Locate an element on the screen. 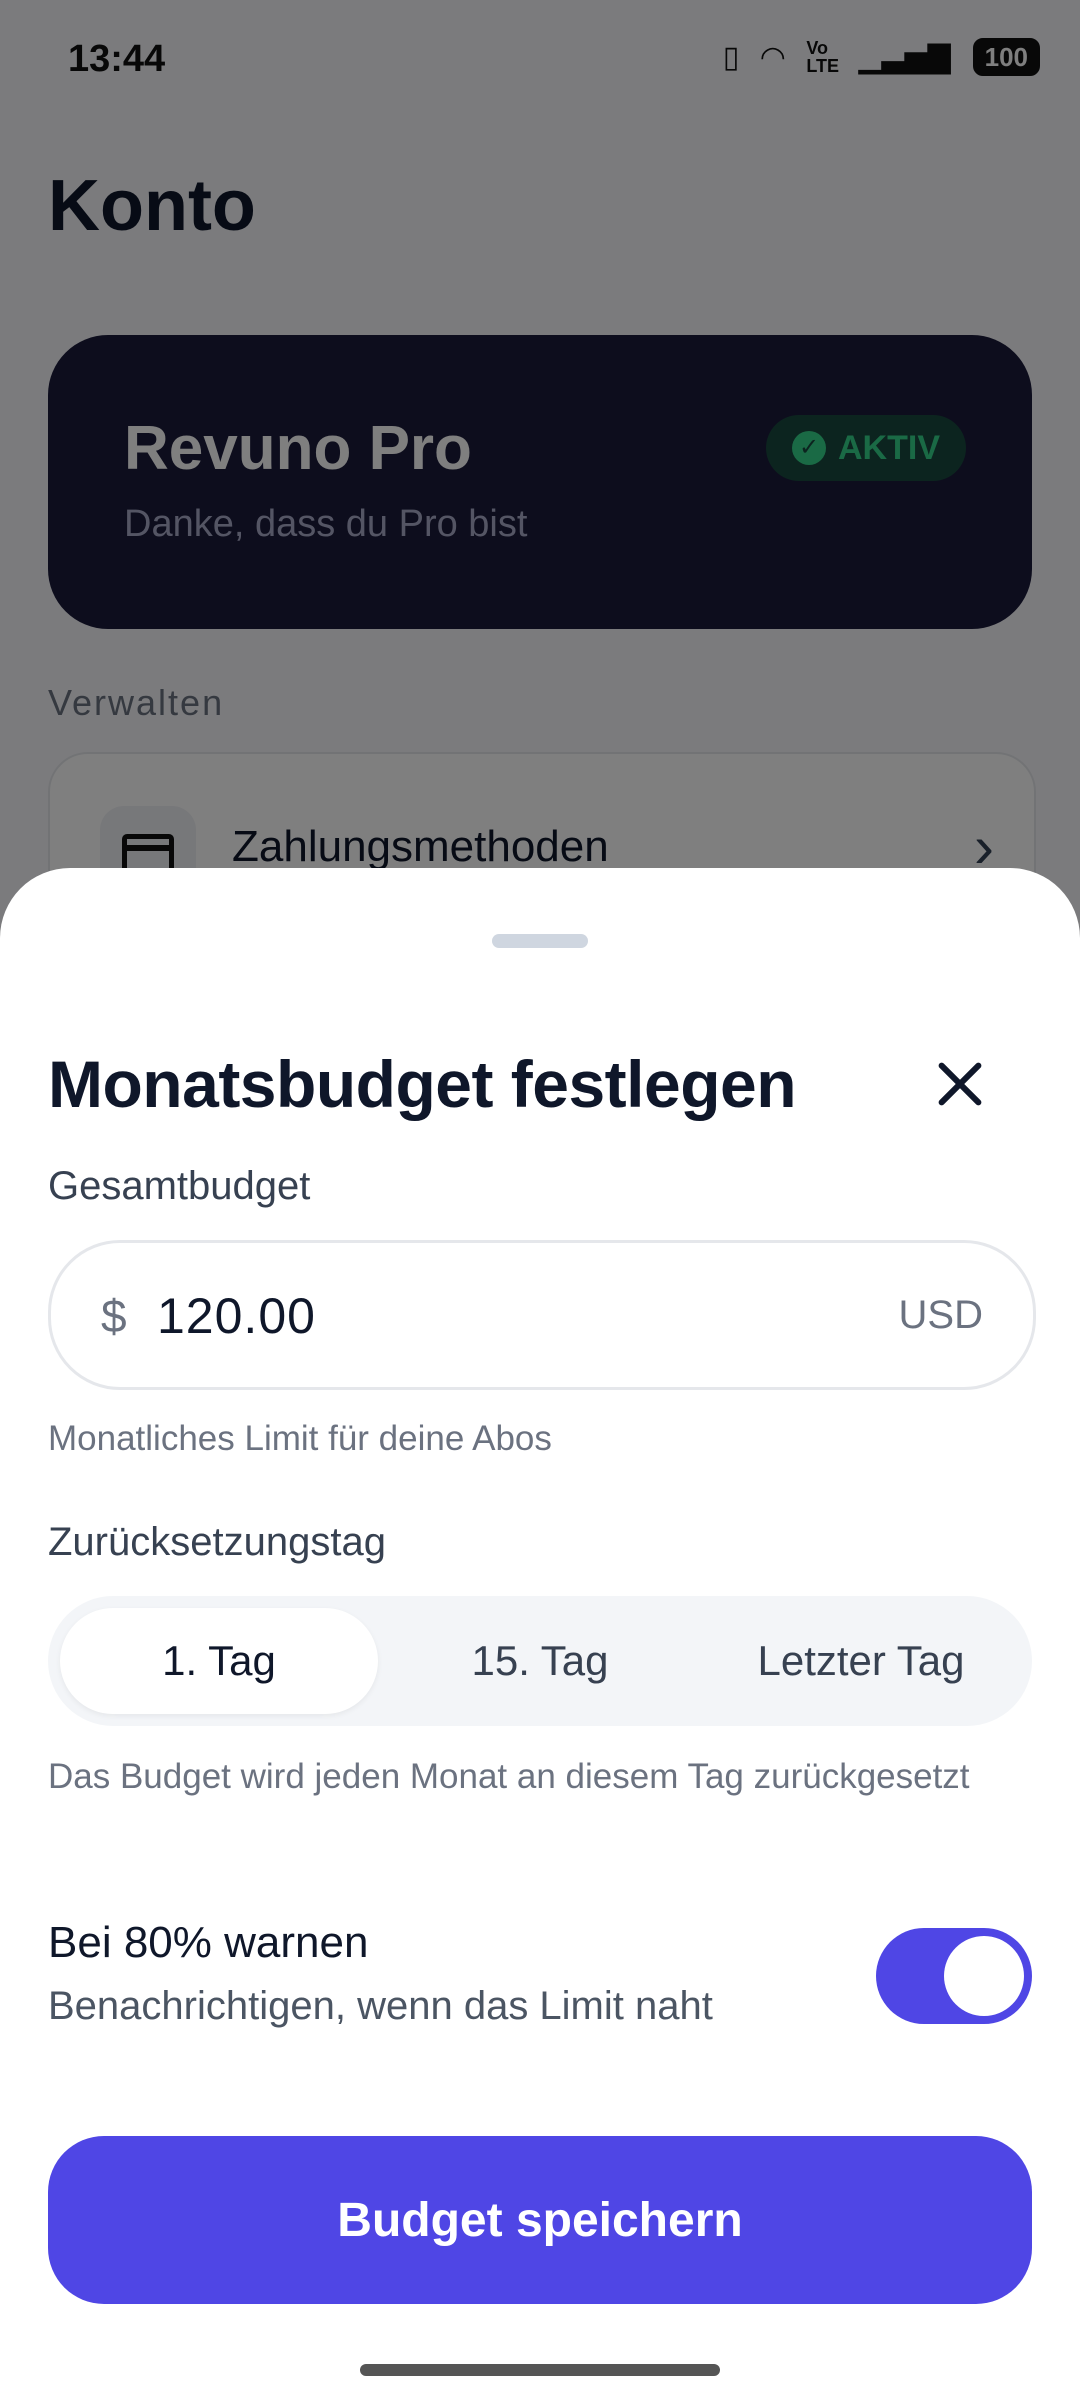 Image resolution: width=1080 pixels, height=2400 pixels. reset-day-label: Zurücksetzungstag is located at coordinates (217, 1542).